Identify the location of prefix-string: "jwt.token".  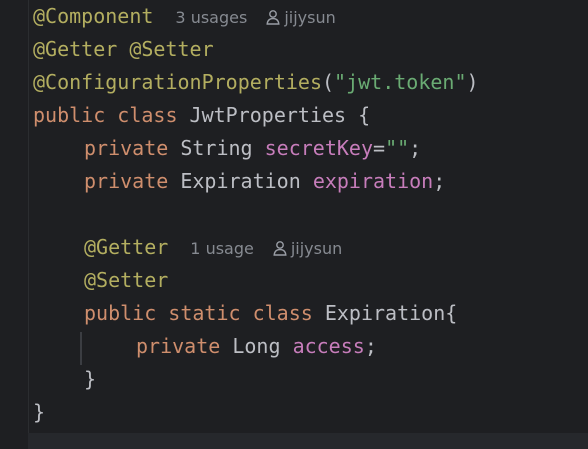
(400, 82).